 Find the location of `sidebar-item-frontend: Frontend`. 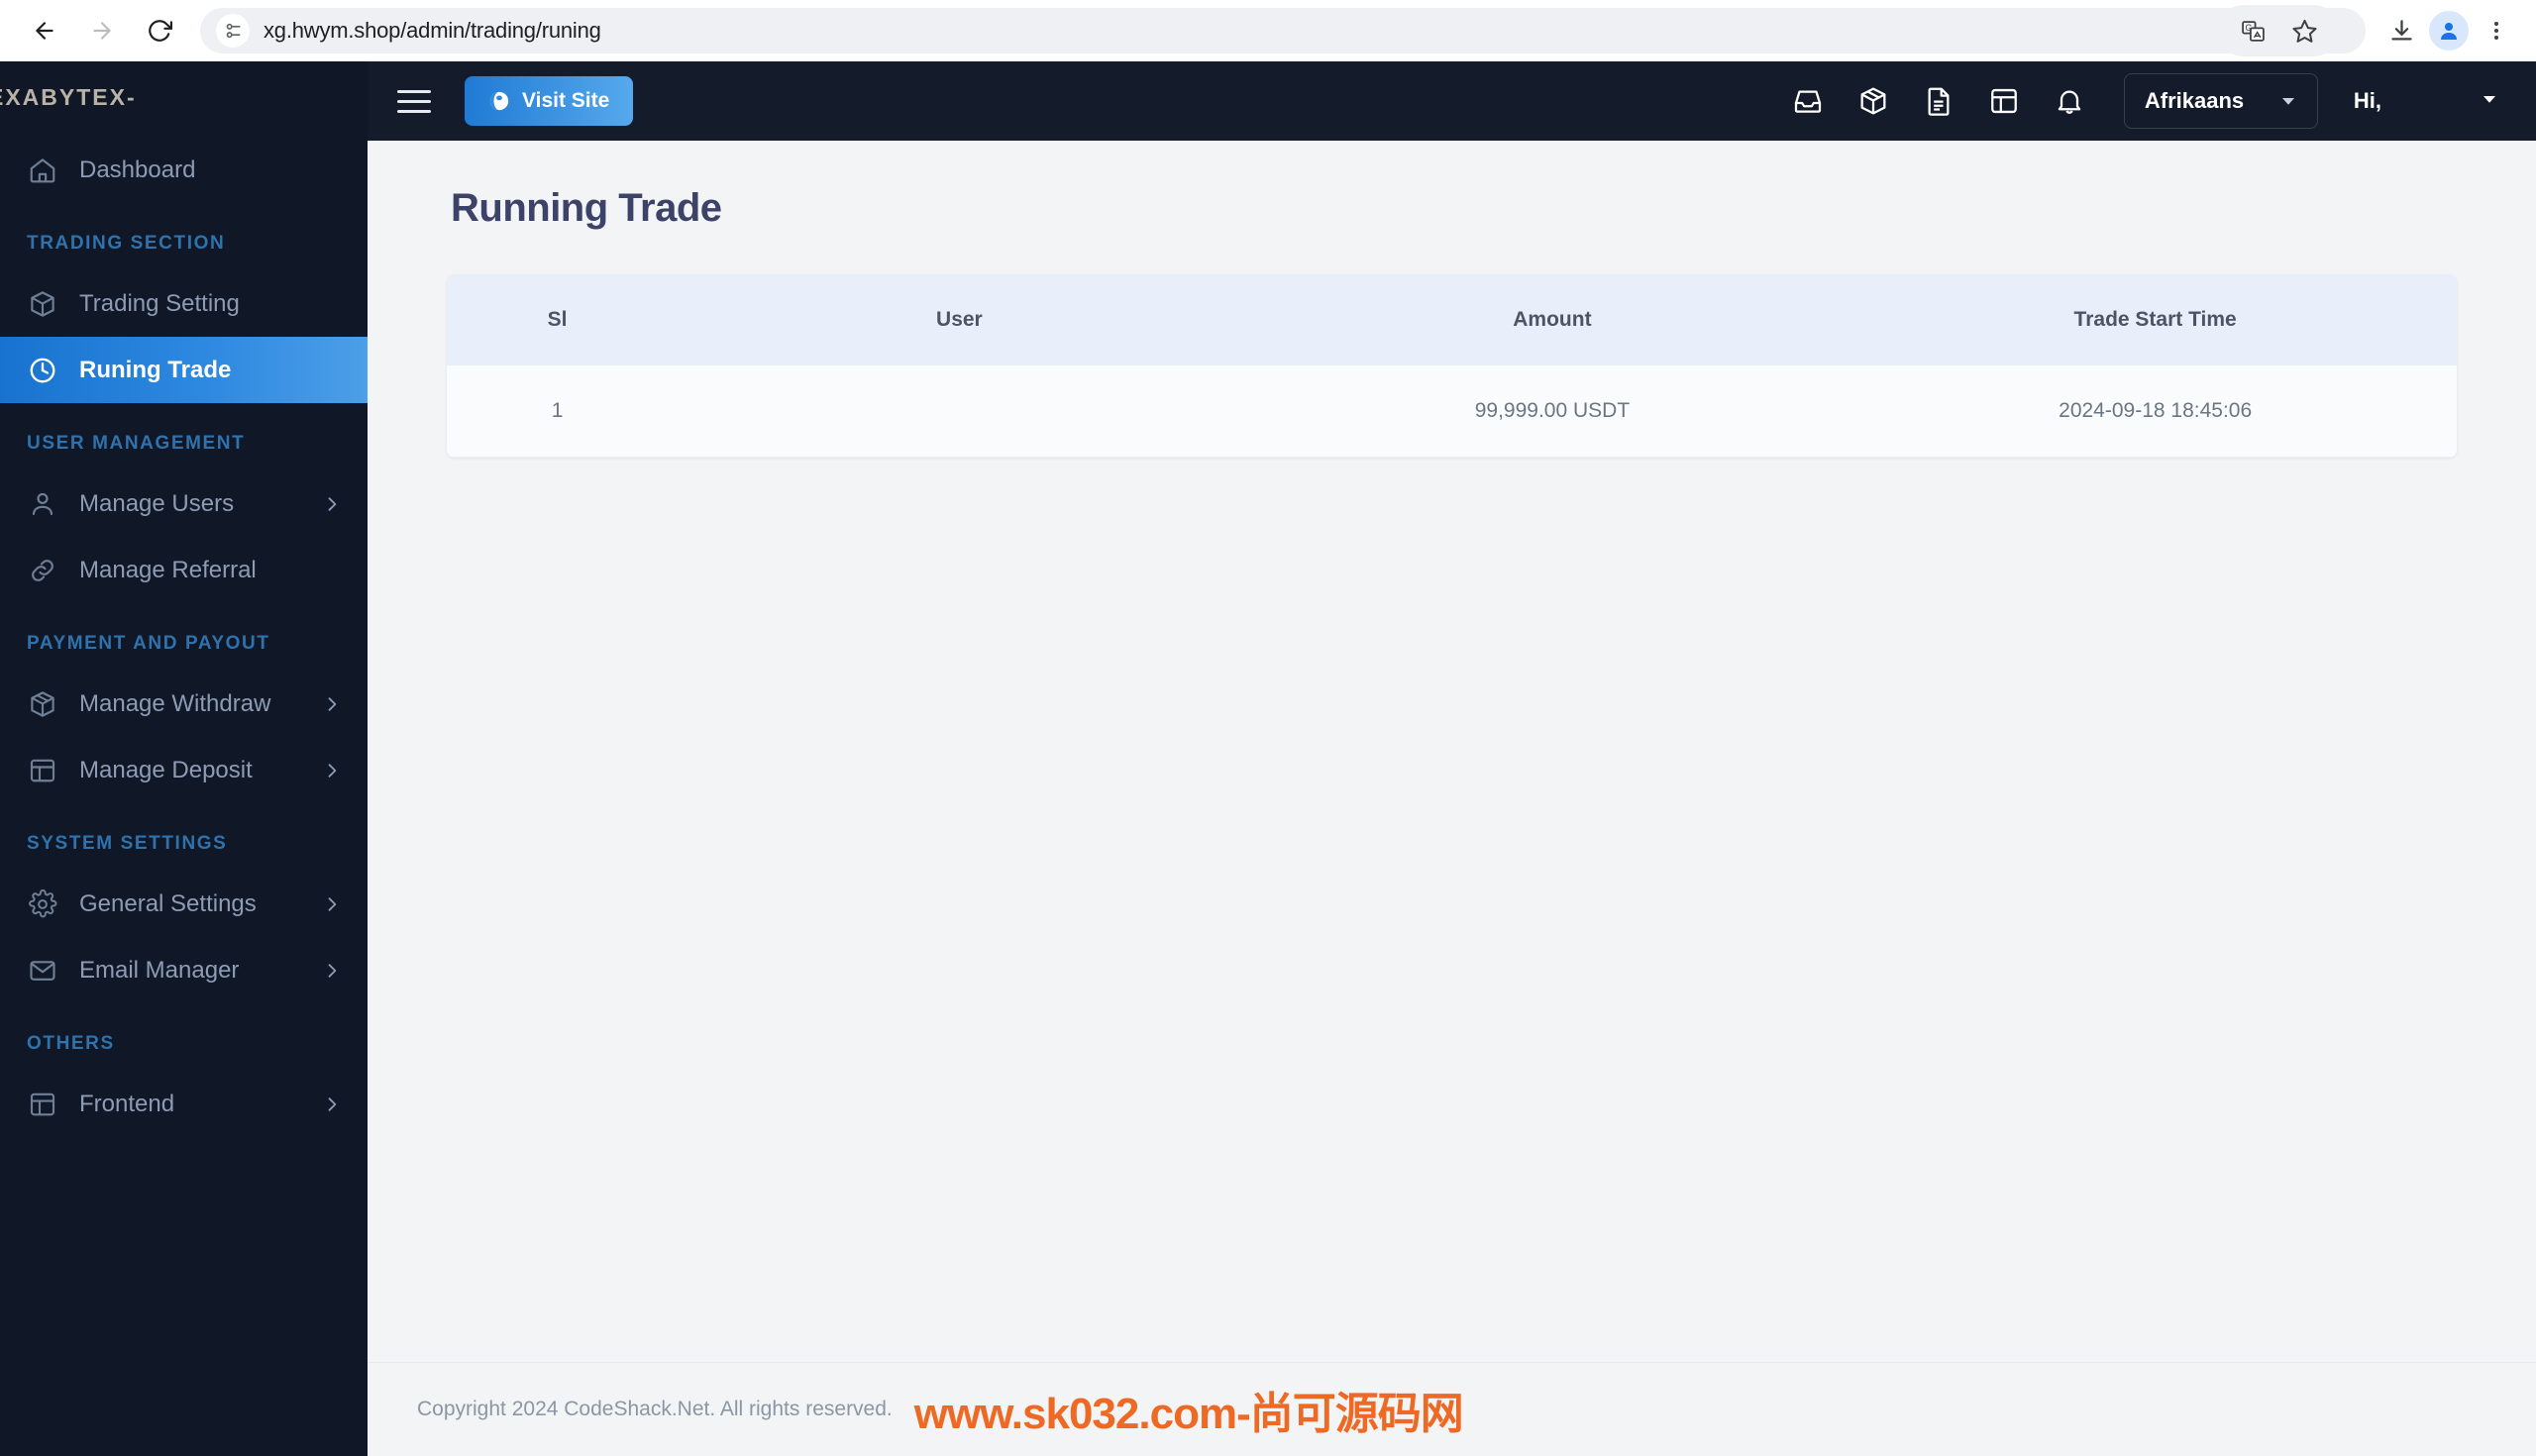

sidebar-item-frontend: Frontend is located at coordinates (184, 1104).